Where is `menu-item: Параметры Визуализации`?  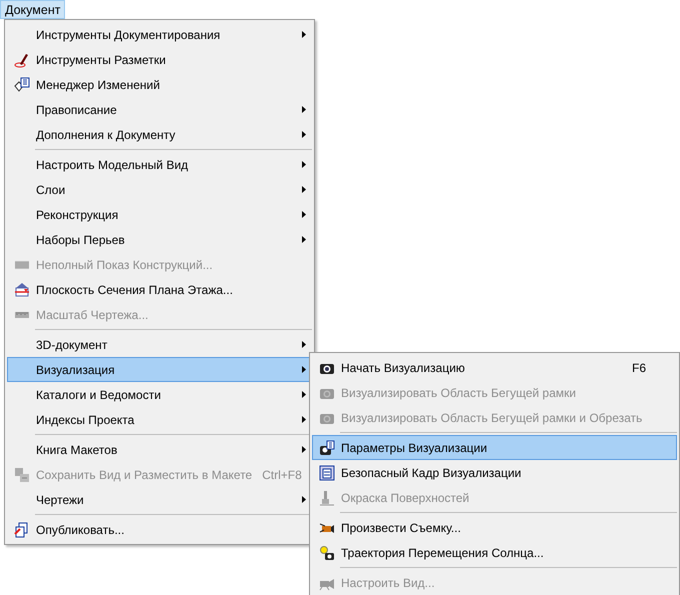 menu-item: Параметры Визуализации is located at coordinates (494, 447).